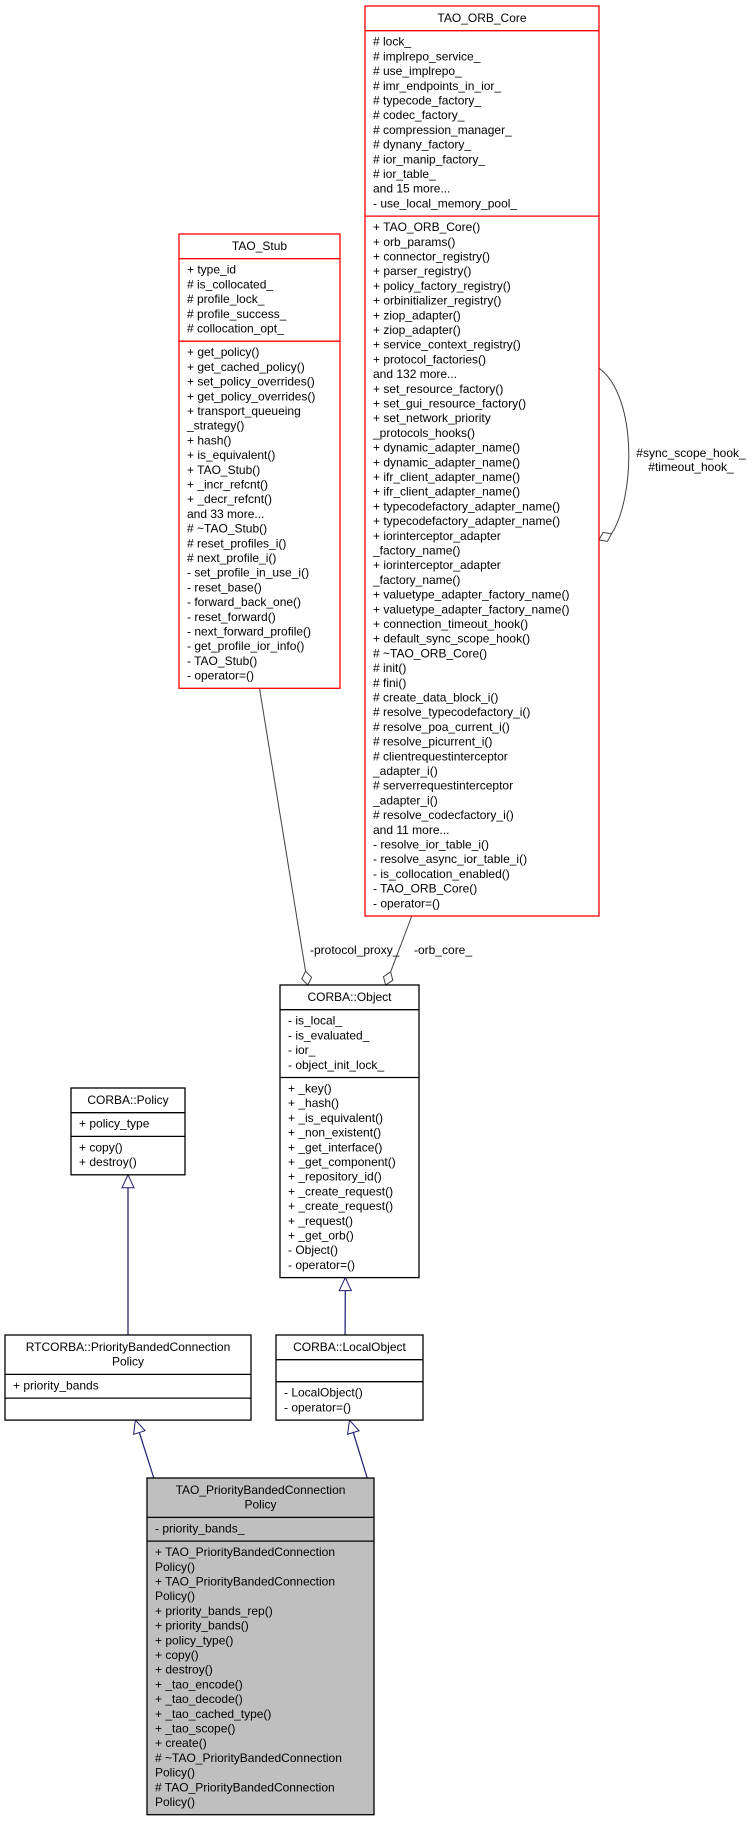  What do you see at coordinates (245, 646) in the screenshot?
I see `class-method: - get_profile_ior_info()` at bounding box center [245, 646].